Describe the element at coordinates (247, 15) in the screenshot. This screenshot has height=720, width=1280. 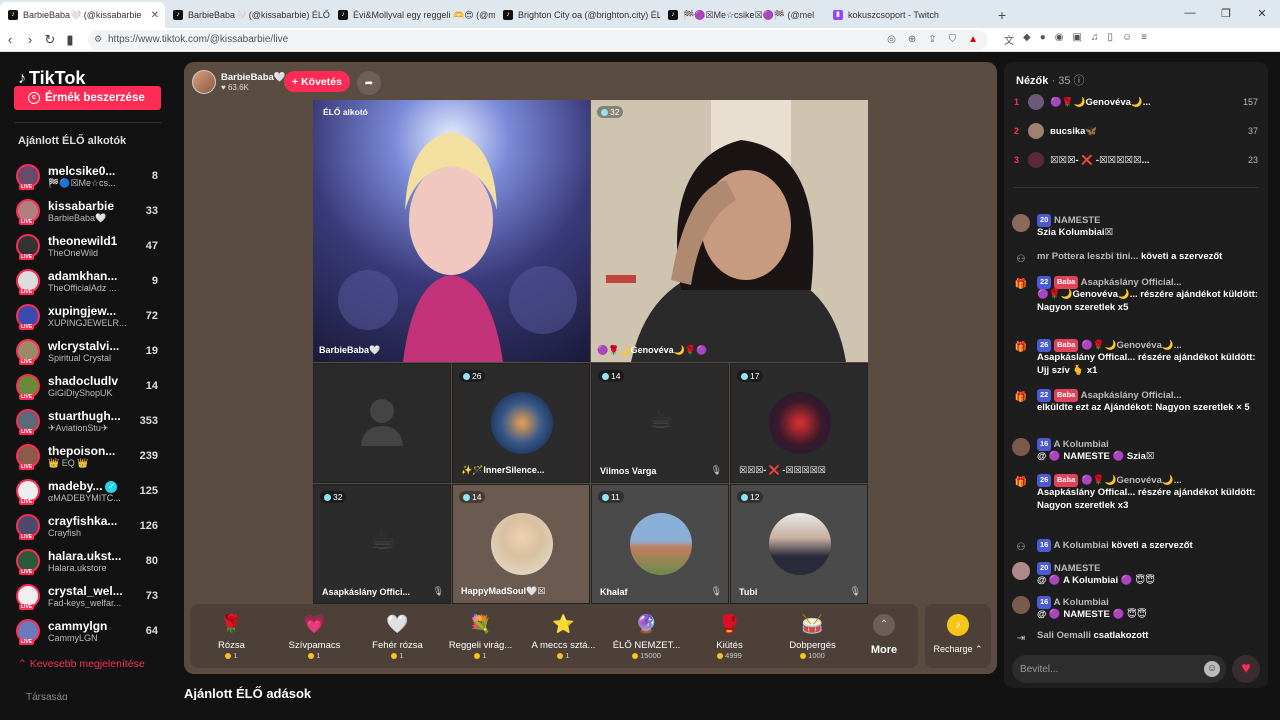
I see `browser-tab-2: ♪ BarbieBaba🤍 (@kissabarbie) ÉLŐ` at that location.